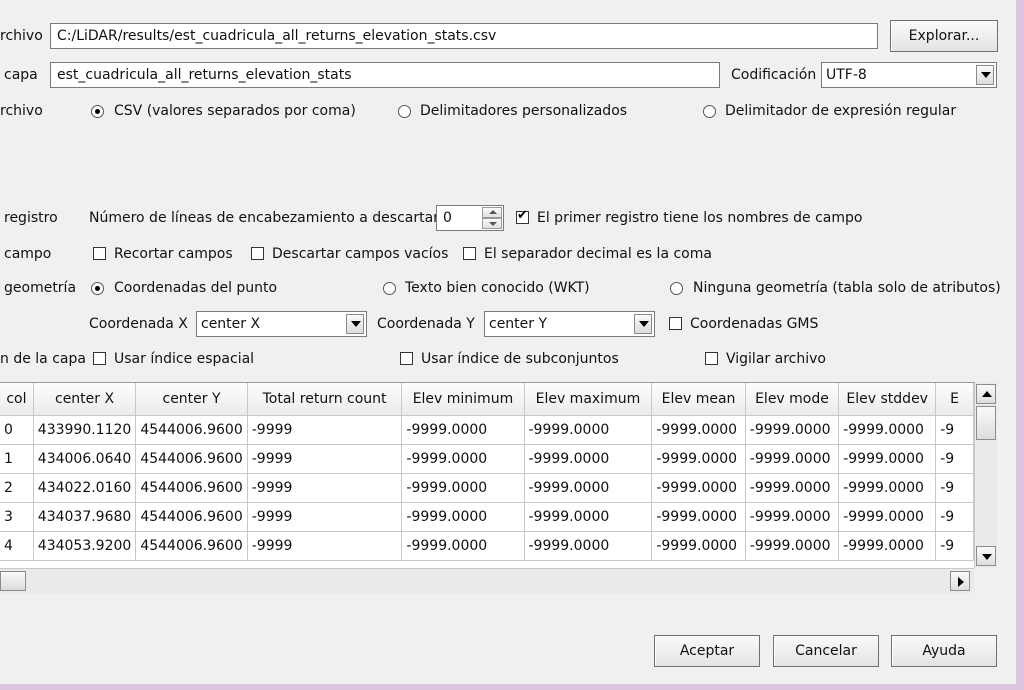  What do you see at coordinates (235, 111) in the screenshot?
I see `format-csv-label: CSV (valores separados por coma)` at bounding box center [235, 111].